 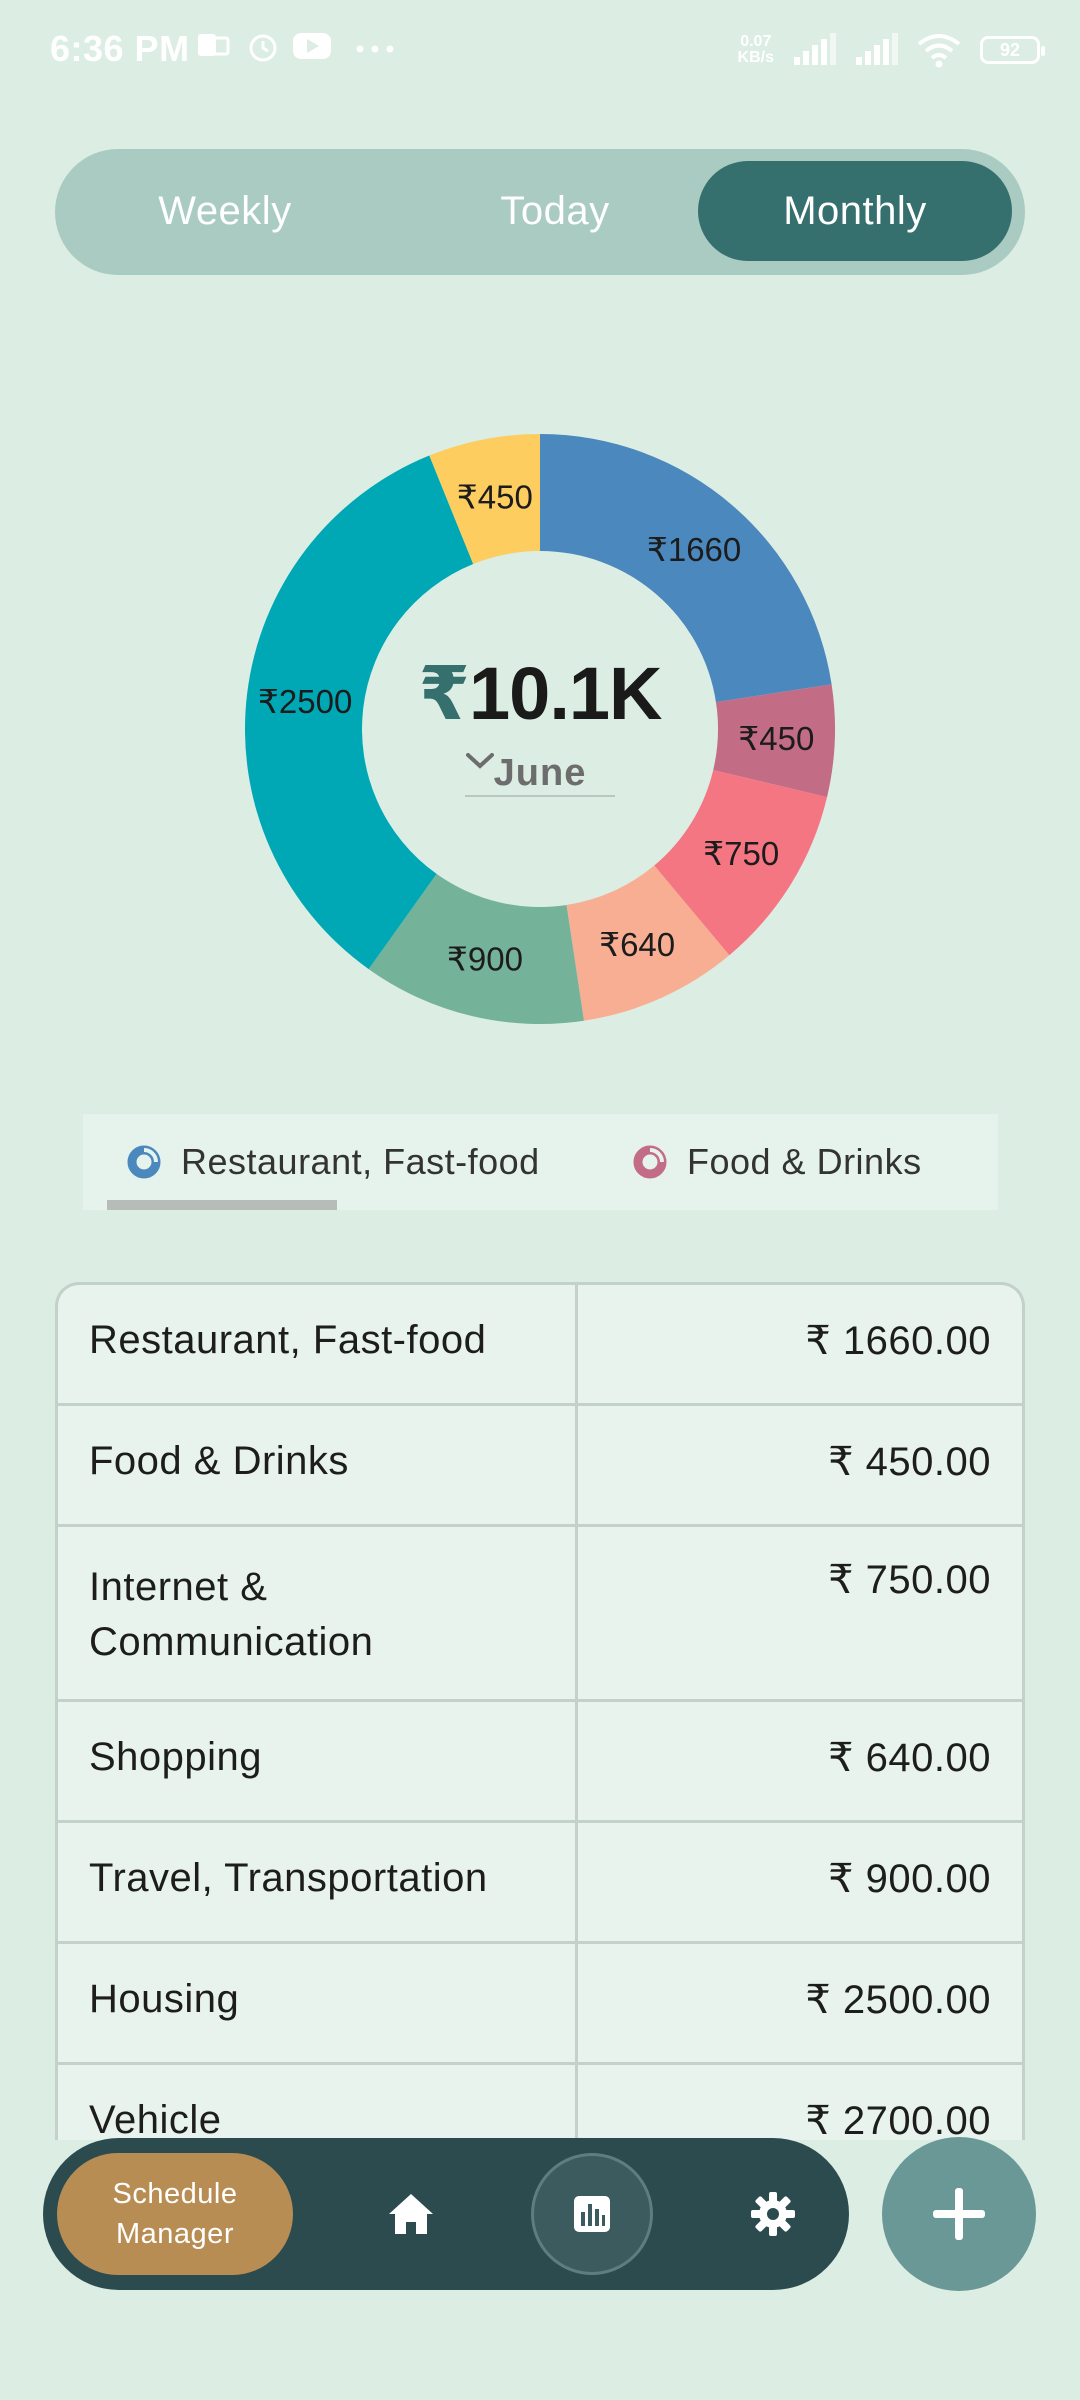 I want to click on tab-weekly: Weekly, so click(x=225, y=211).